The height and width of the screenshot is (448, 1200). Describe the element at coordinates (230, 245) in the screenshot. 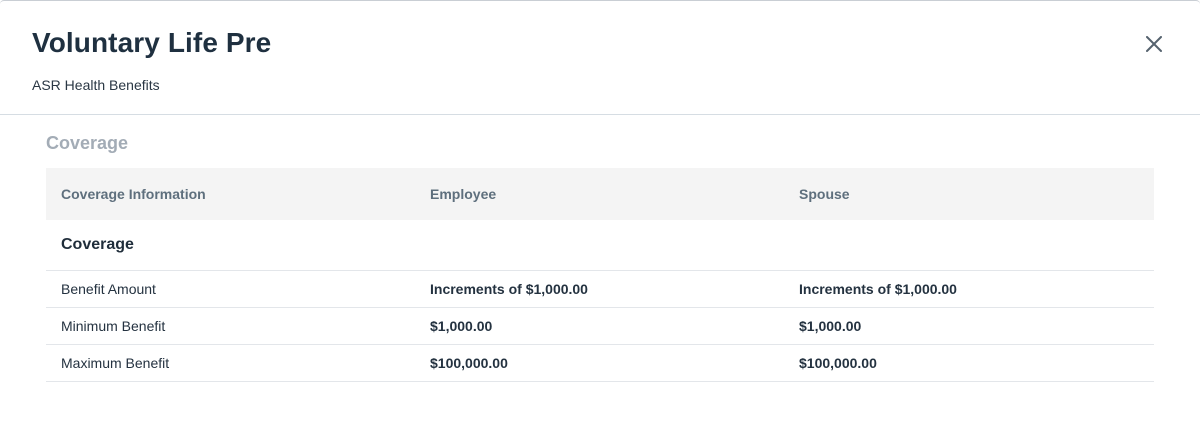

I see `group-label: Coverage` at that location.